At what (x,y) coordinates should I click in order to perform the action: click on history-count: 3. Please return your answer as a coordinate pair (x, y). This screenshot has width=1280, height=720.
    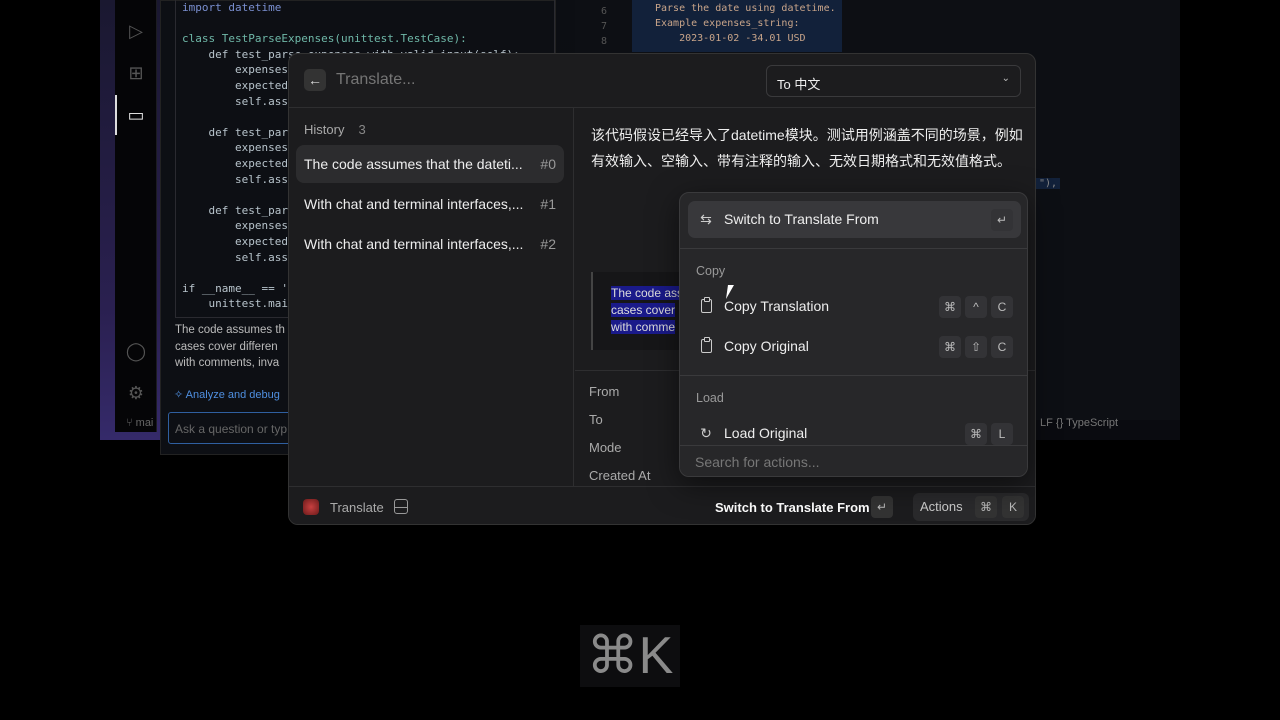
    Looking at the image, I should click on (362, 129).